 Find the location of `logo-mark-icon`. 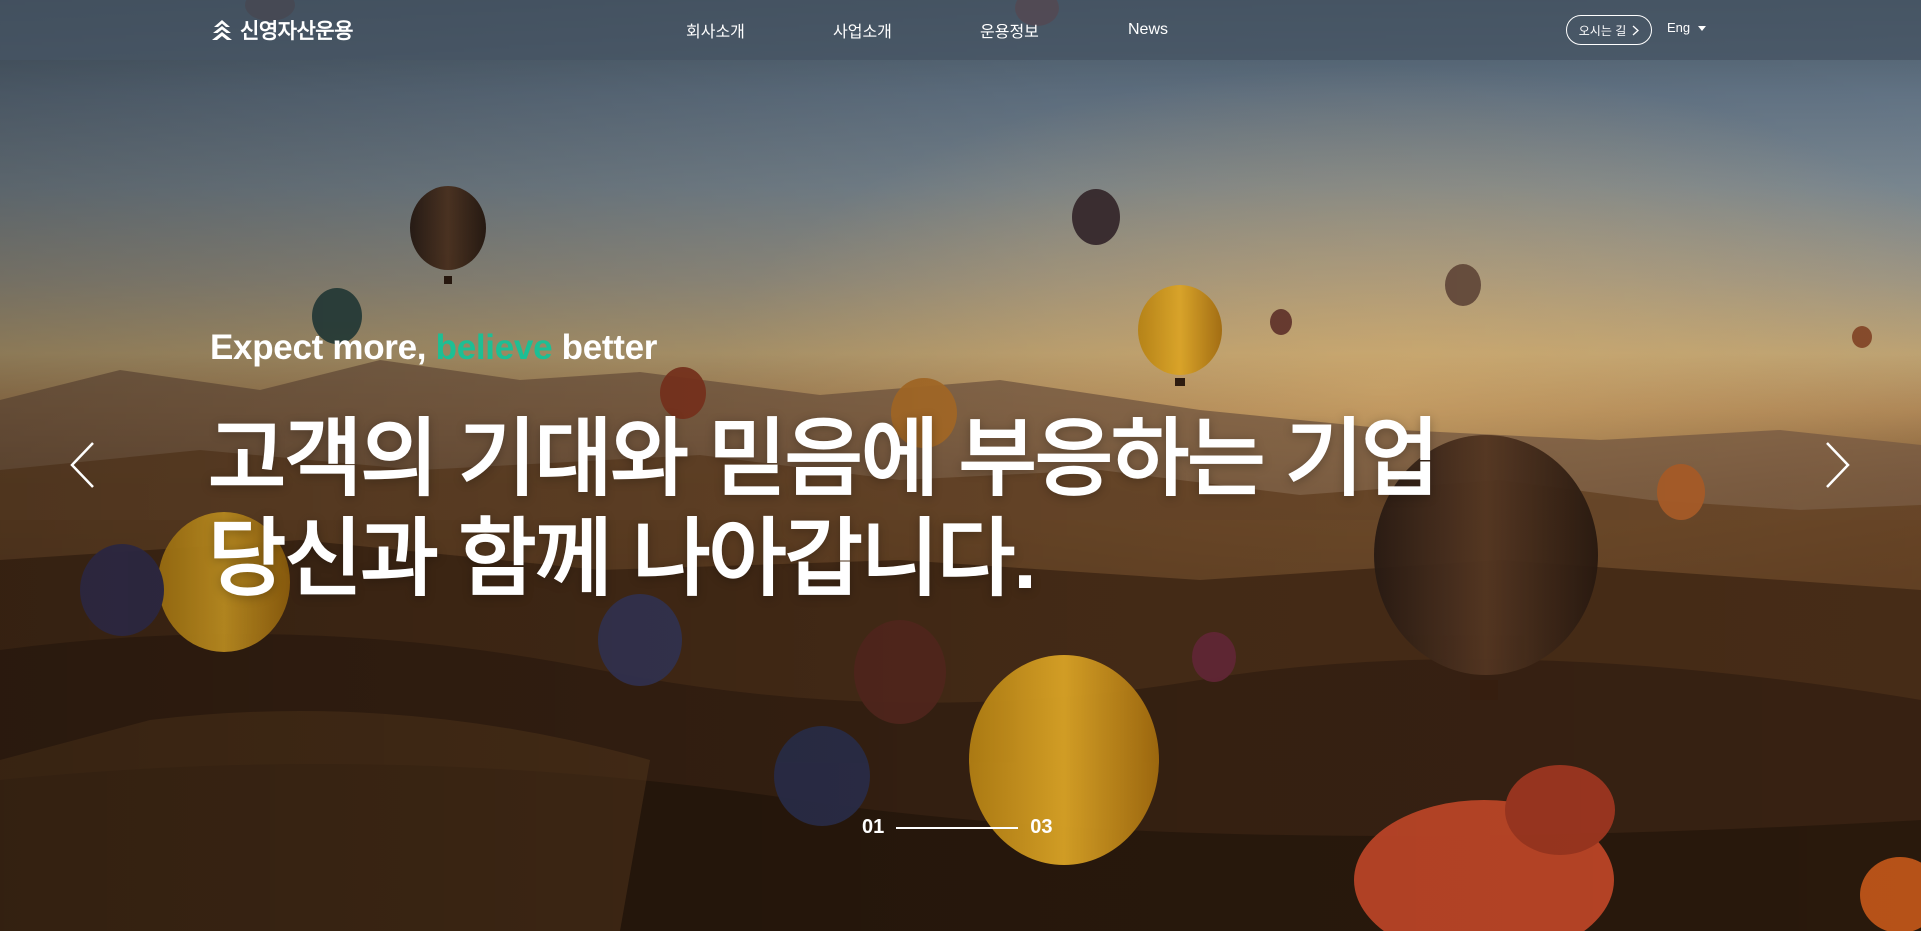

logo-mark-icon is located at coordinates (222, 30).